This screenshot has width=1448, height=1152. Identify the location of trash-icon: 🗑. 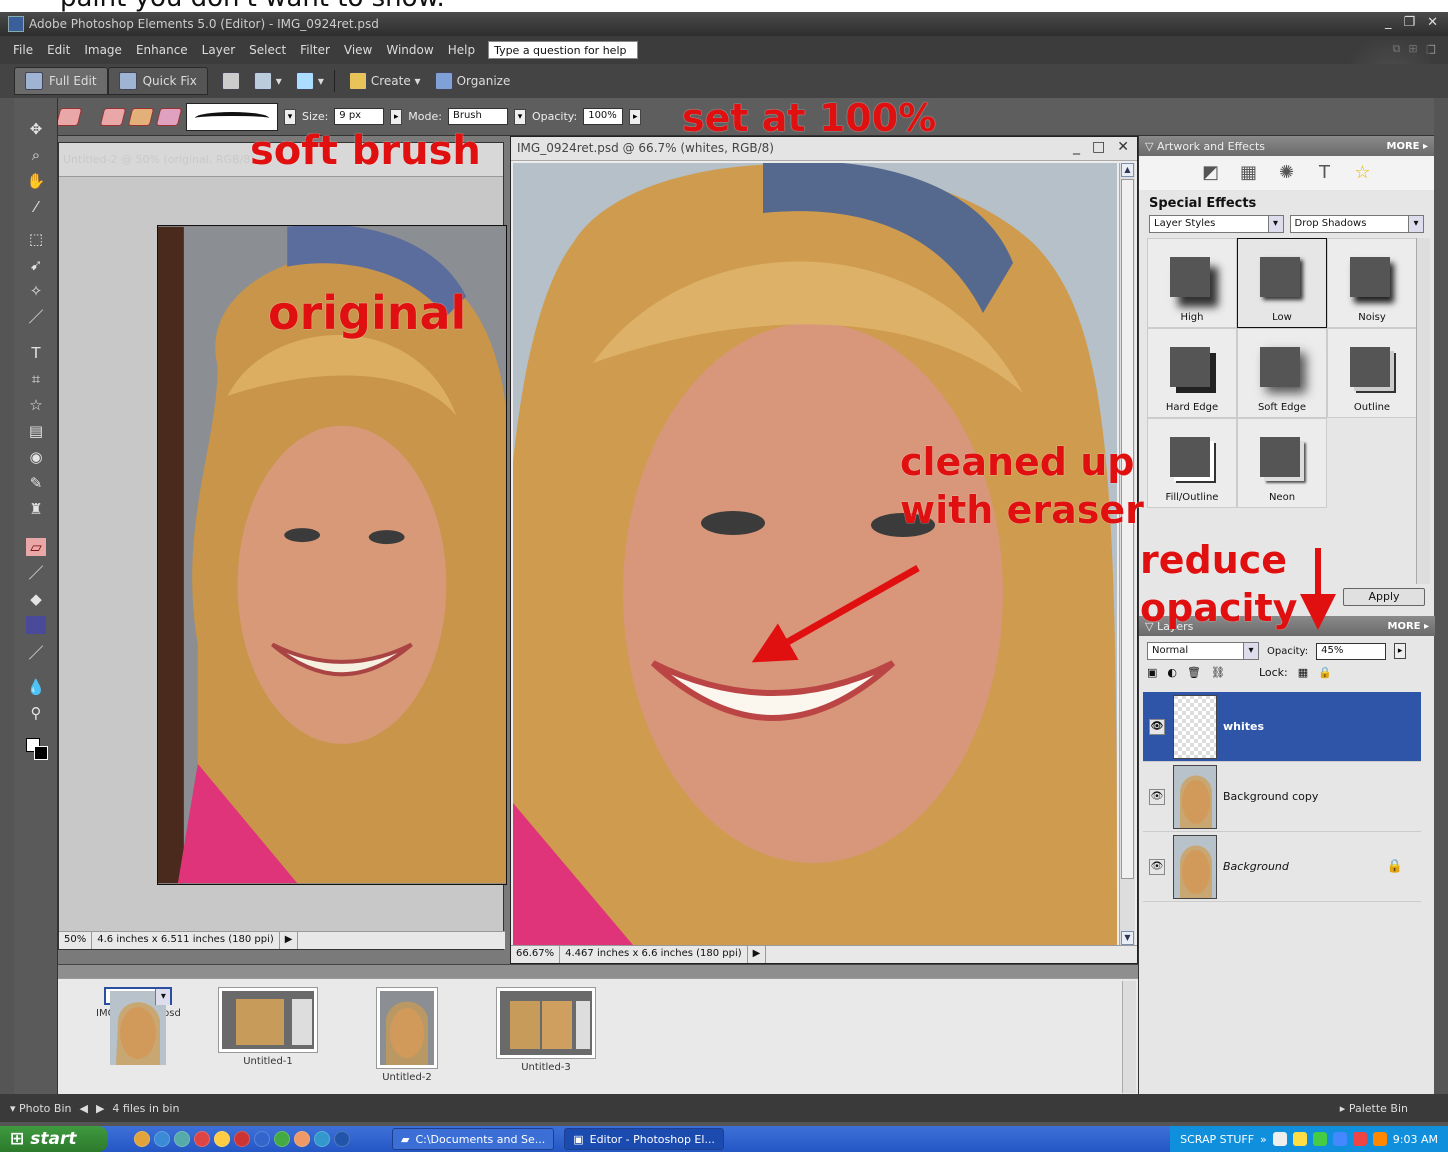
(1194, 672).